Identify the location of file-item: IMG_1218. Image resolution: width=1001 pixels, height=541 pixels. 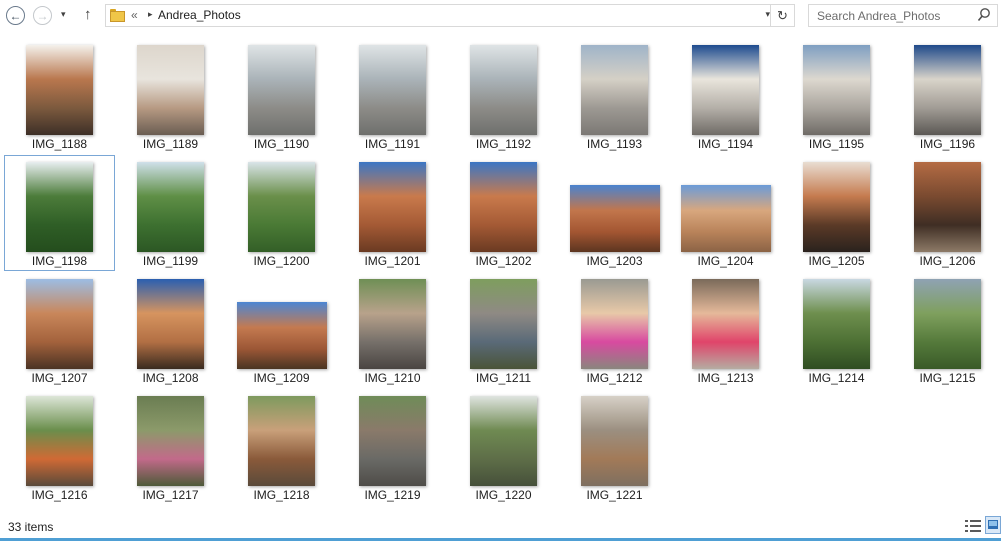
(281, 447).